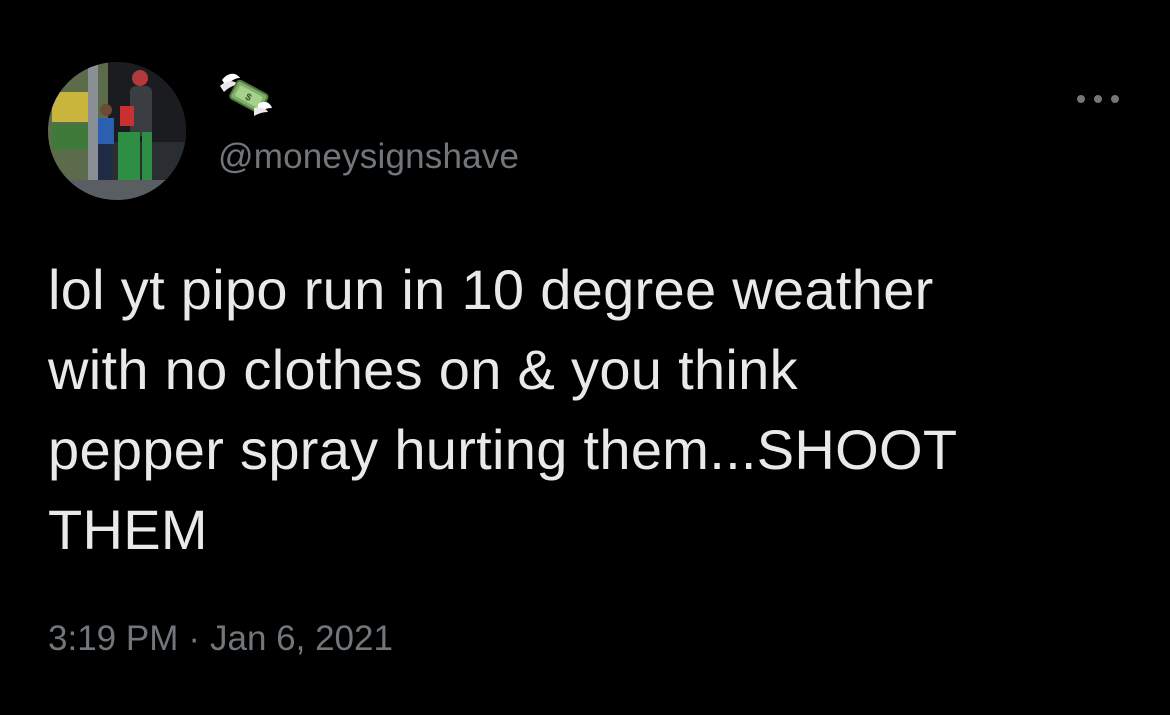 The width and height of the screenshot is (1170, 715). What do you see at coordinates (301, 639) in the screenshot?
I see `tweet-date: Jan 6, 2021` at bounding box center [301, 639].